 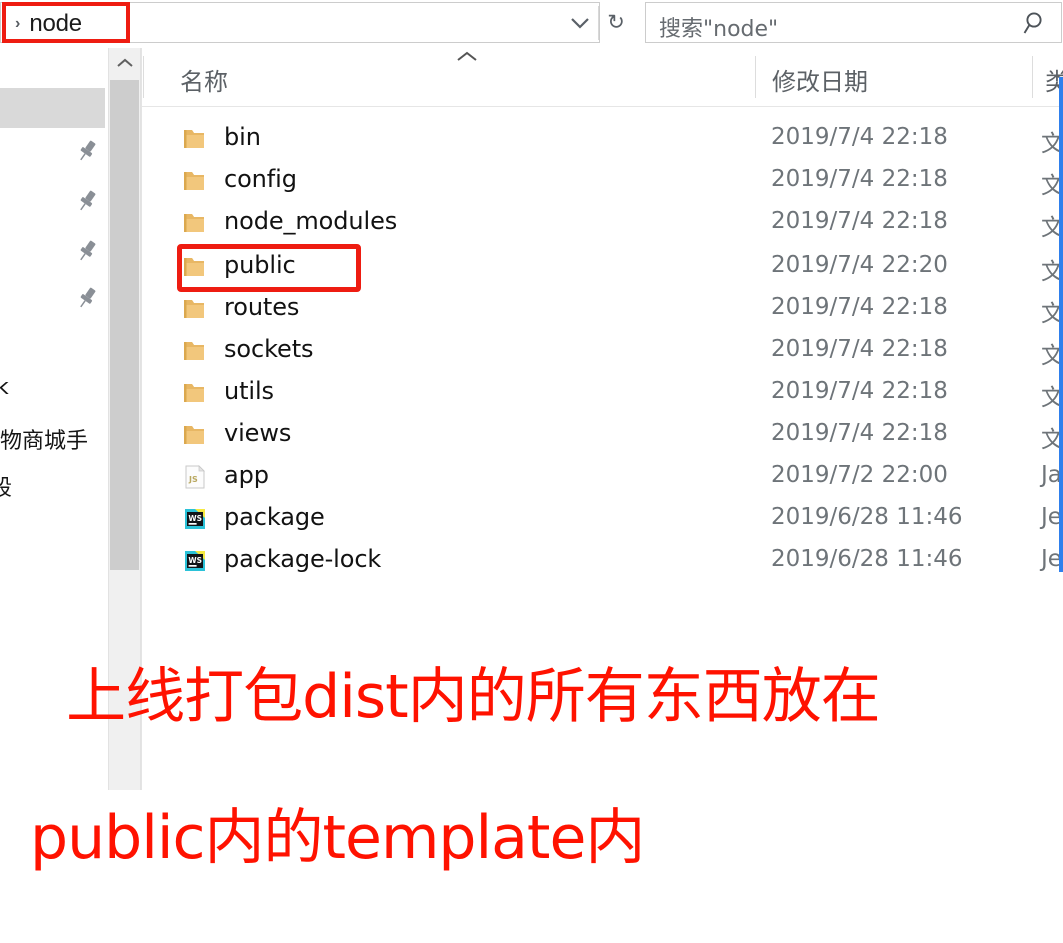 I want to click on nav-item-label-clipped-1: k, so click(x=4, y=387).